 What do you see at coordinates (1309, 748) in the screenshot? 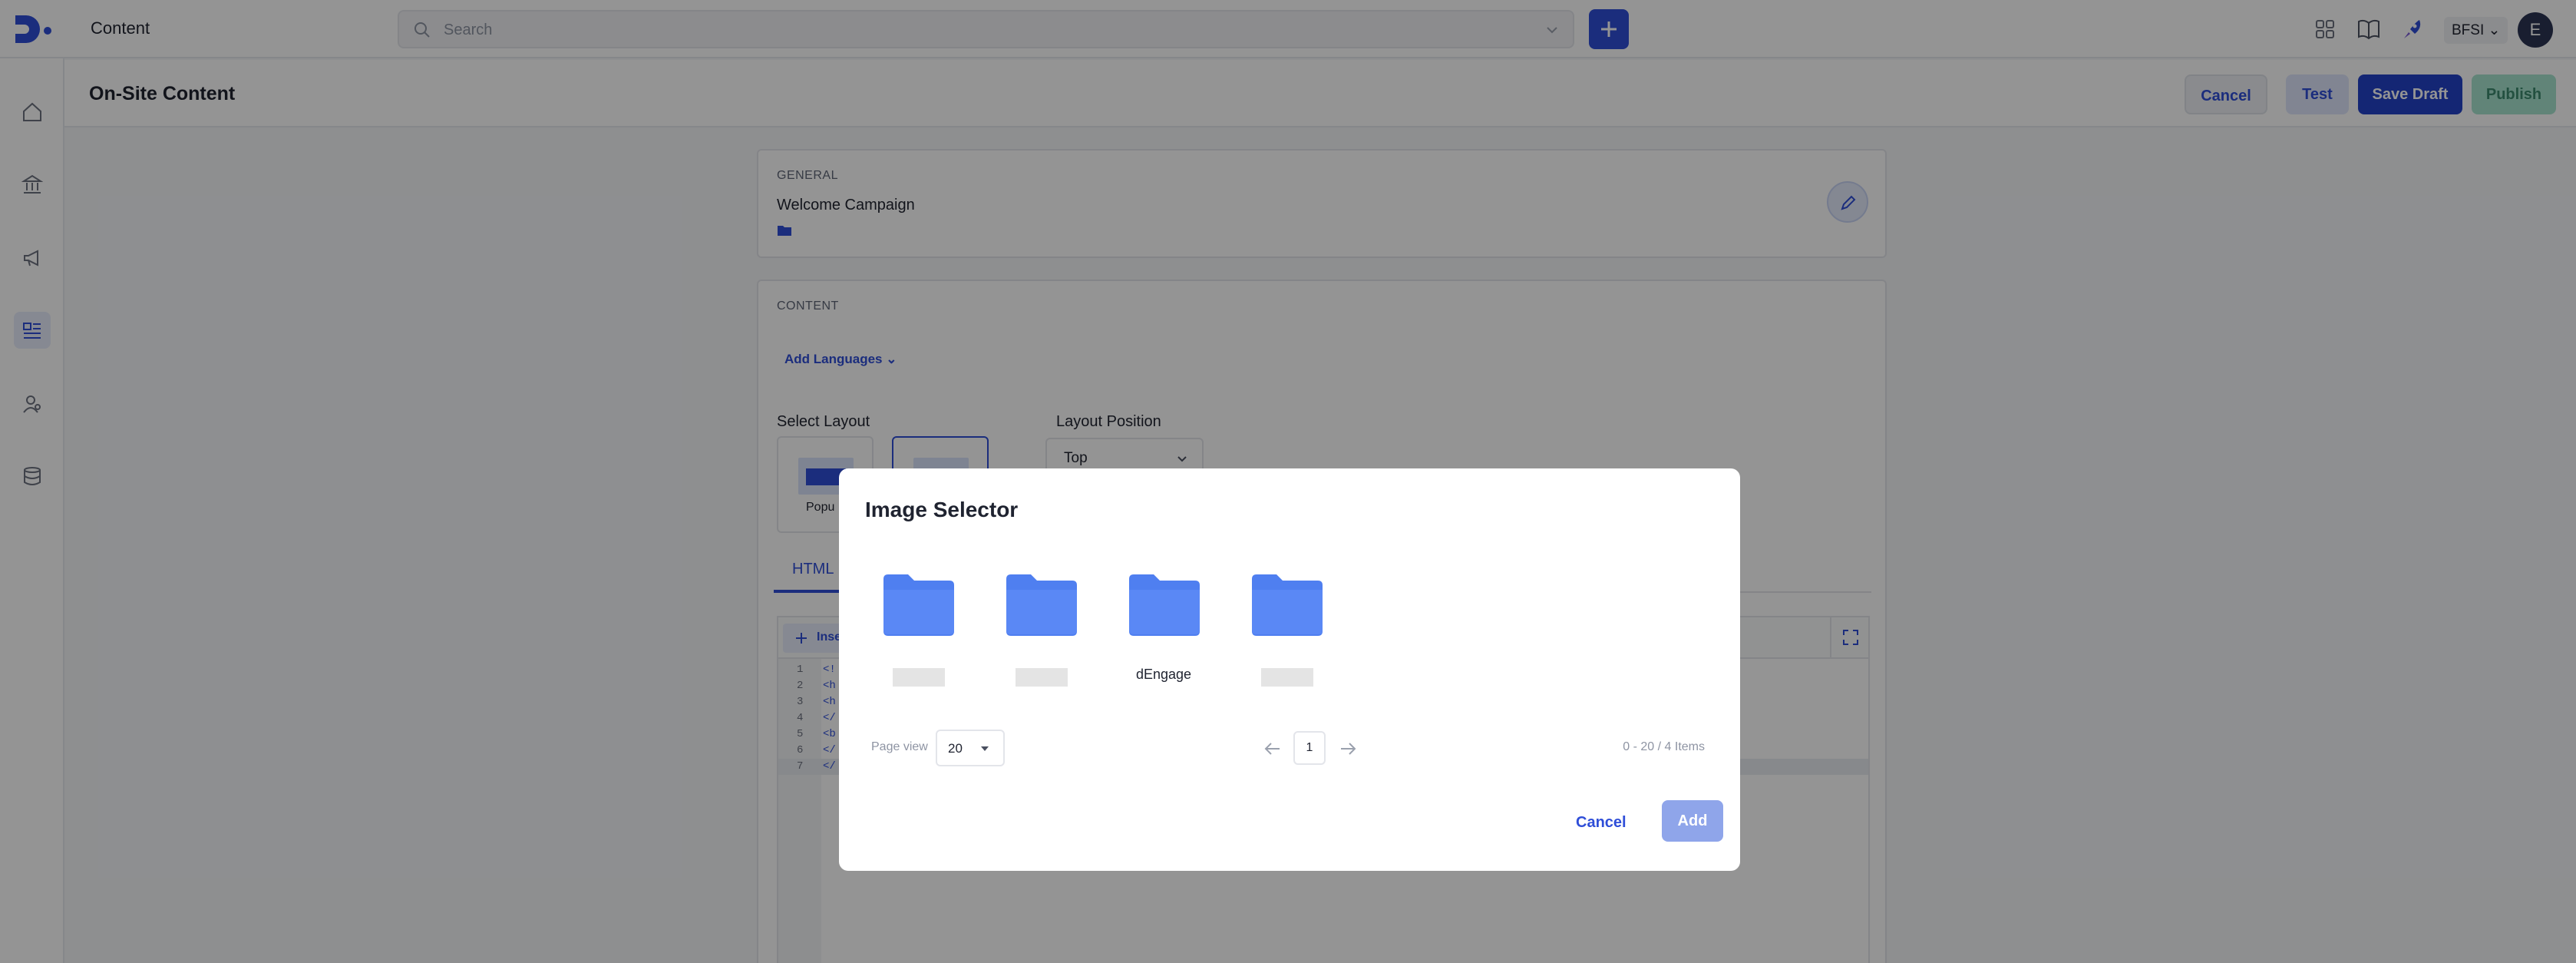
I see `current-page: 1` at bounding box center [1309, 748].